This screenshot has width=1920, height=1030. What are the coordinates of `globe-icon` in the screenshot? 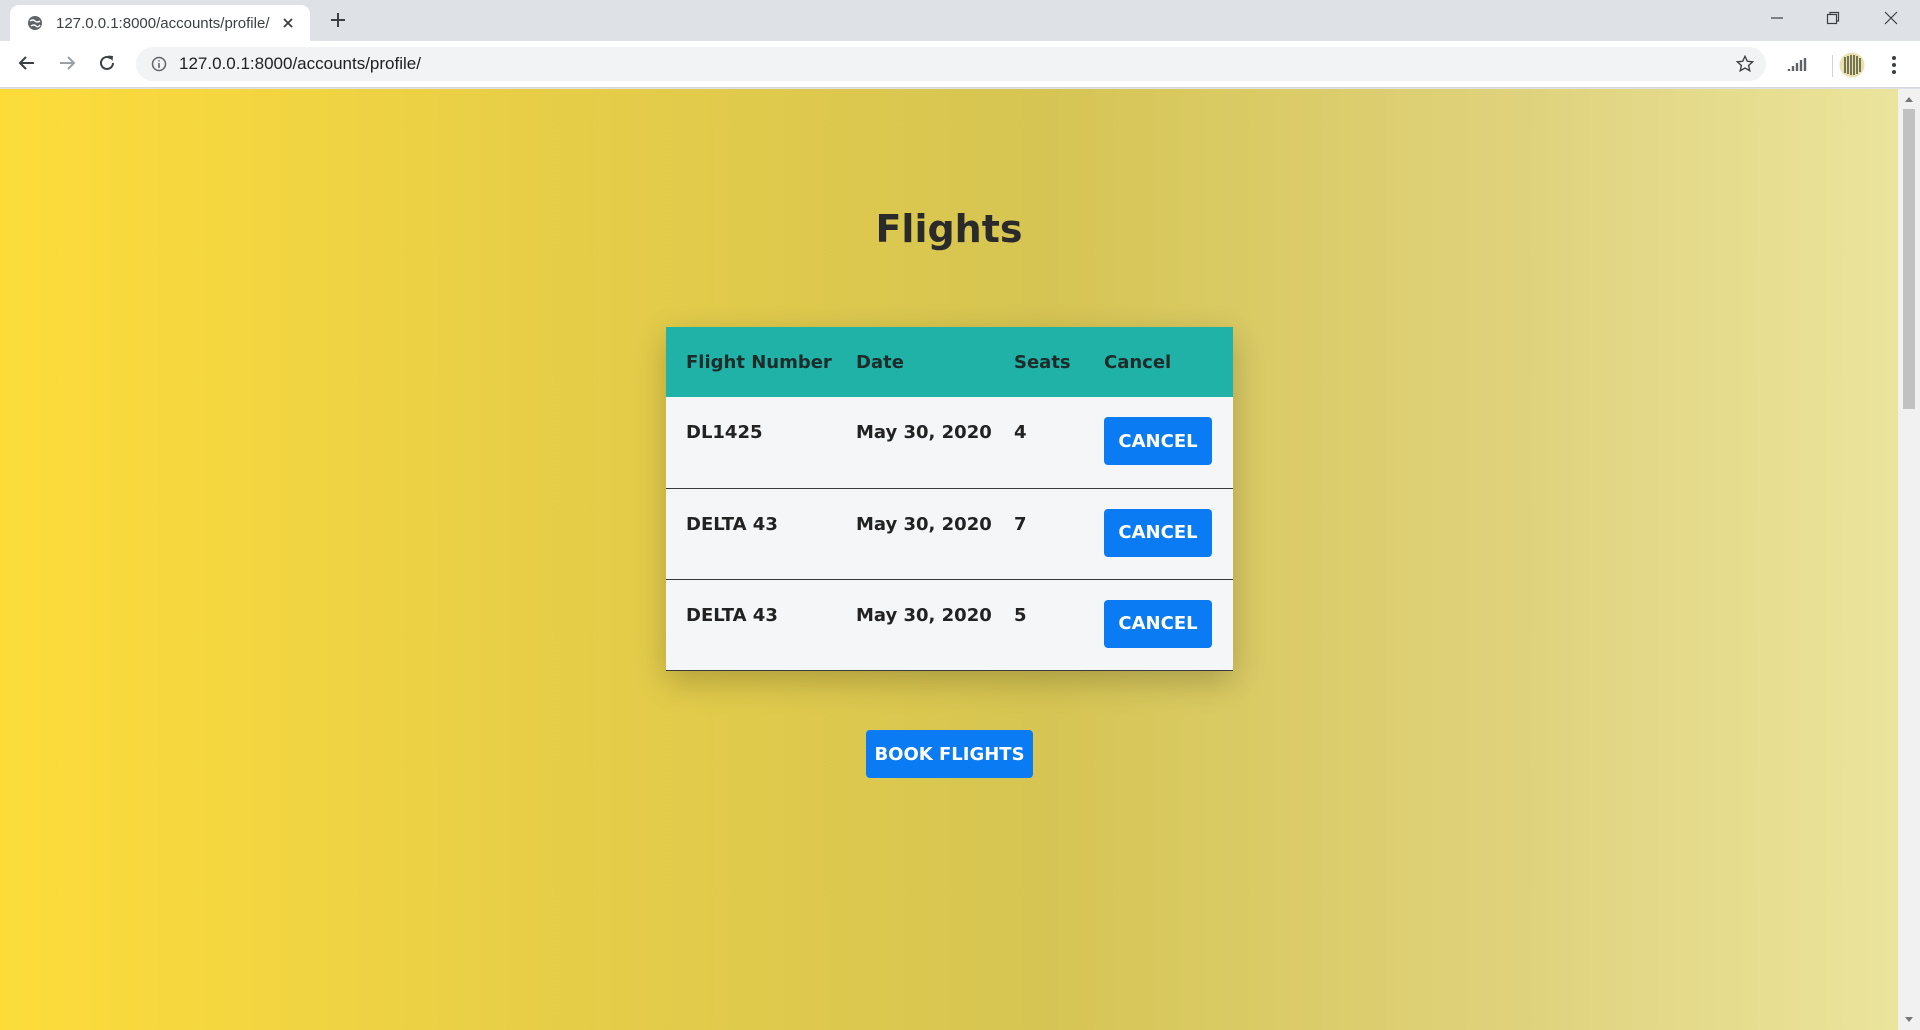 It's located at (35, 23).